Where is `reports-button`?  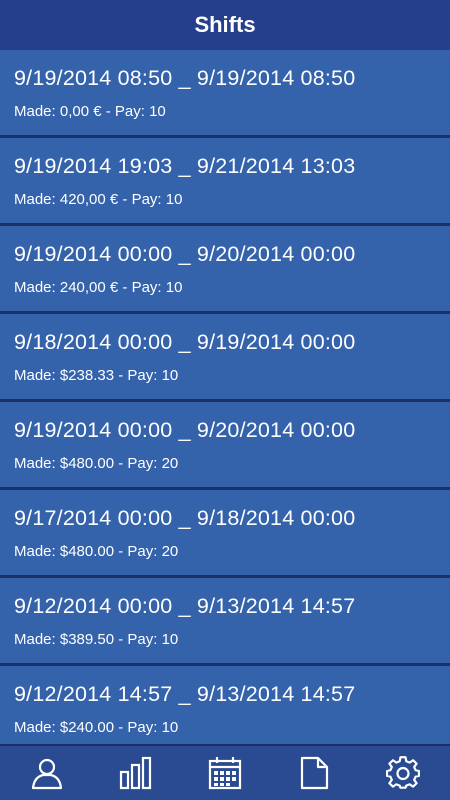
reports-button is located at coordinates (314, 773).